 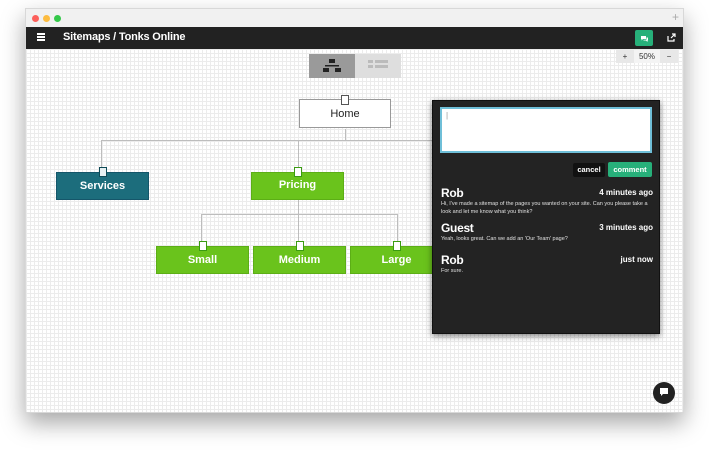 I want to click on minimize-window-button, so click(x=46, y=18).